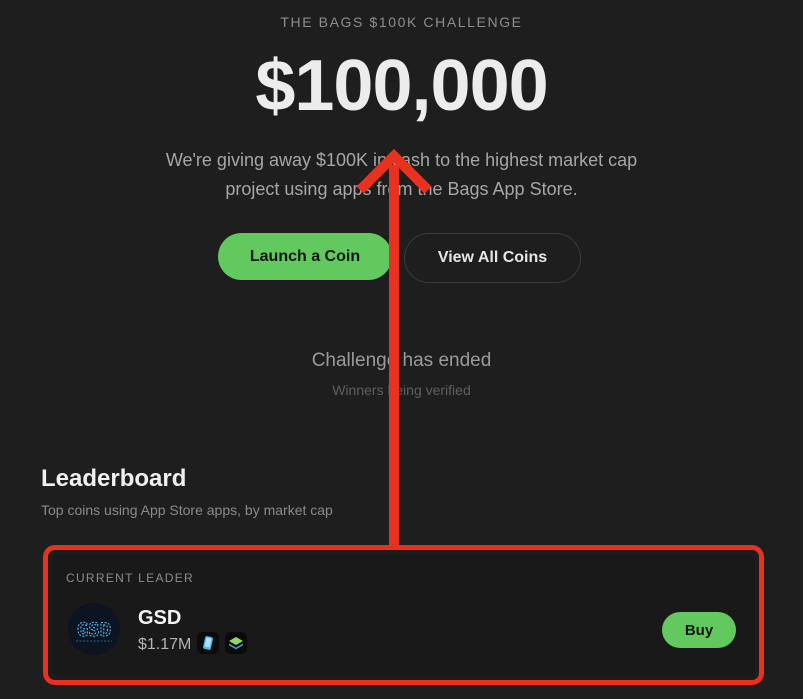 This screenshot has height=699, width=803. What do you see at coordinates (165, 644) in the screenshot?
I see `coin-market-cap: $1.17M` at bounding box center [165, 644].